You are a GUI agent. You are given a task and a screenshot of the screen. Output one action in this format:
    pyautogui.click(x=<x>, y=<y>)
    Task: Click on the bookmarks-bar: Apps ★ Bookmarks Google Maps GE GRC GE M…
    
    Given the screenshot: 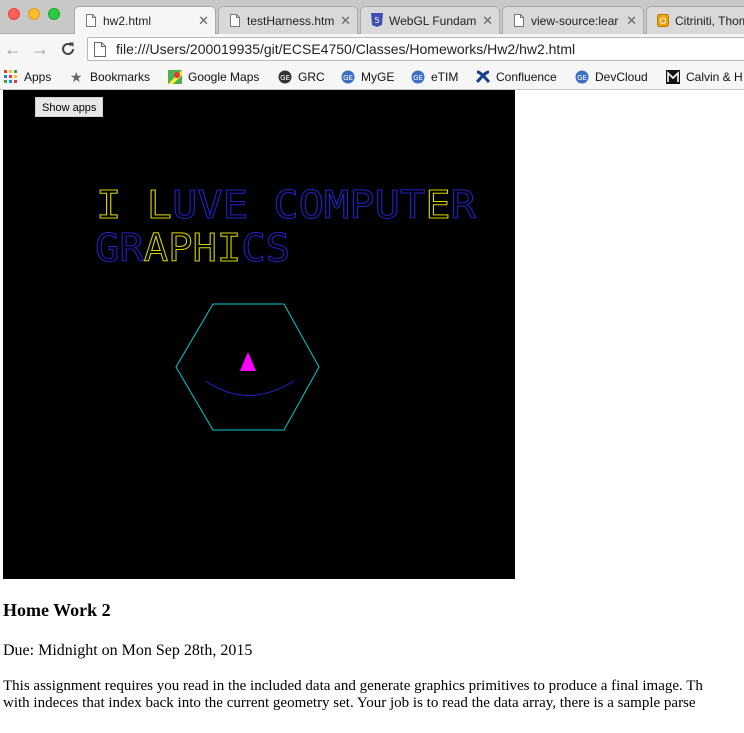 What is the action you would take?
    pyautogui.click(x=372, y=77)
    